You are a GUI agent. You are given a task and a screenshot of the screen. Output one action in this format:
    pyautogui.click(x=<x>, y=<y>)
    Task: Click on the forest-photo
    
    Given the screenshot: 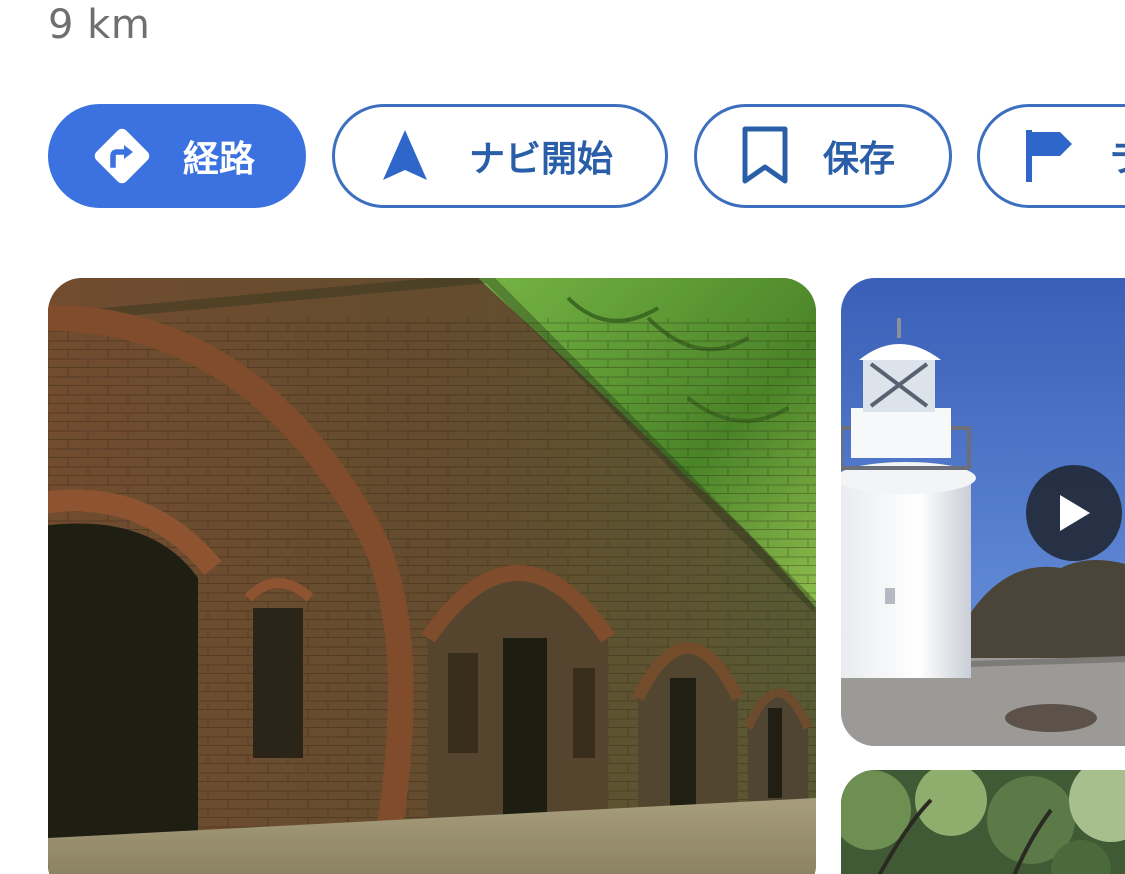 What is the action you would take?
    pyautogui.click(x=983, y=822)
    